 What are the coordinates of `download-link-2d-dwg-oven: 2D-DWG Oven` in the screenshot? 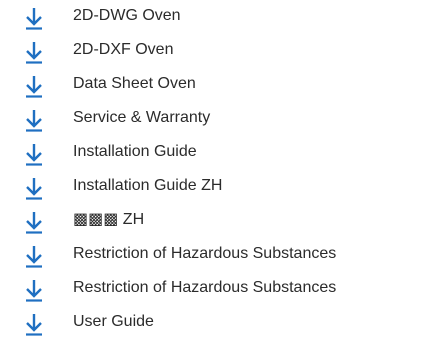 It's located at (130, 18).